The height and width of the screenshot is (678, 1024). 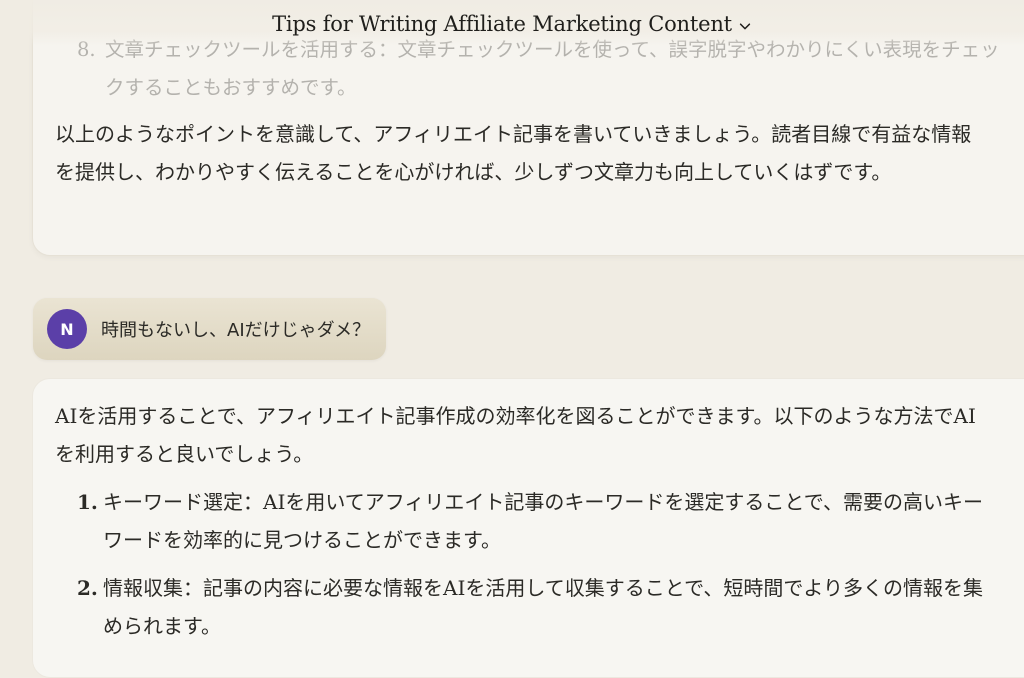 I want to click on chevron-down-icon, so click(x=745, y=25).